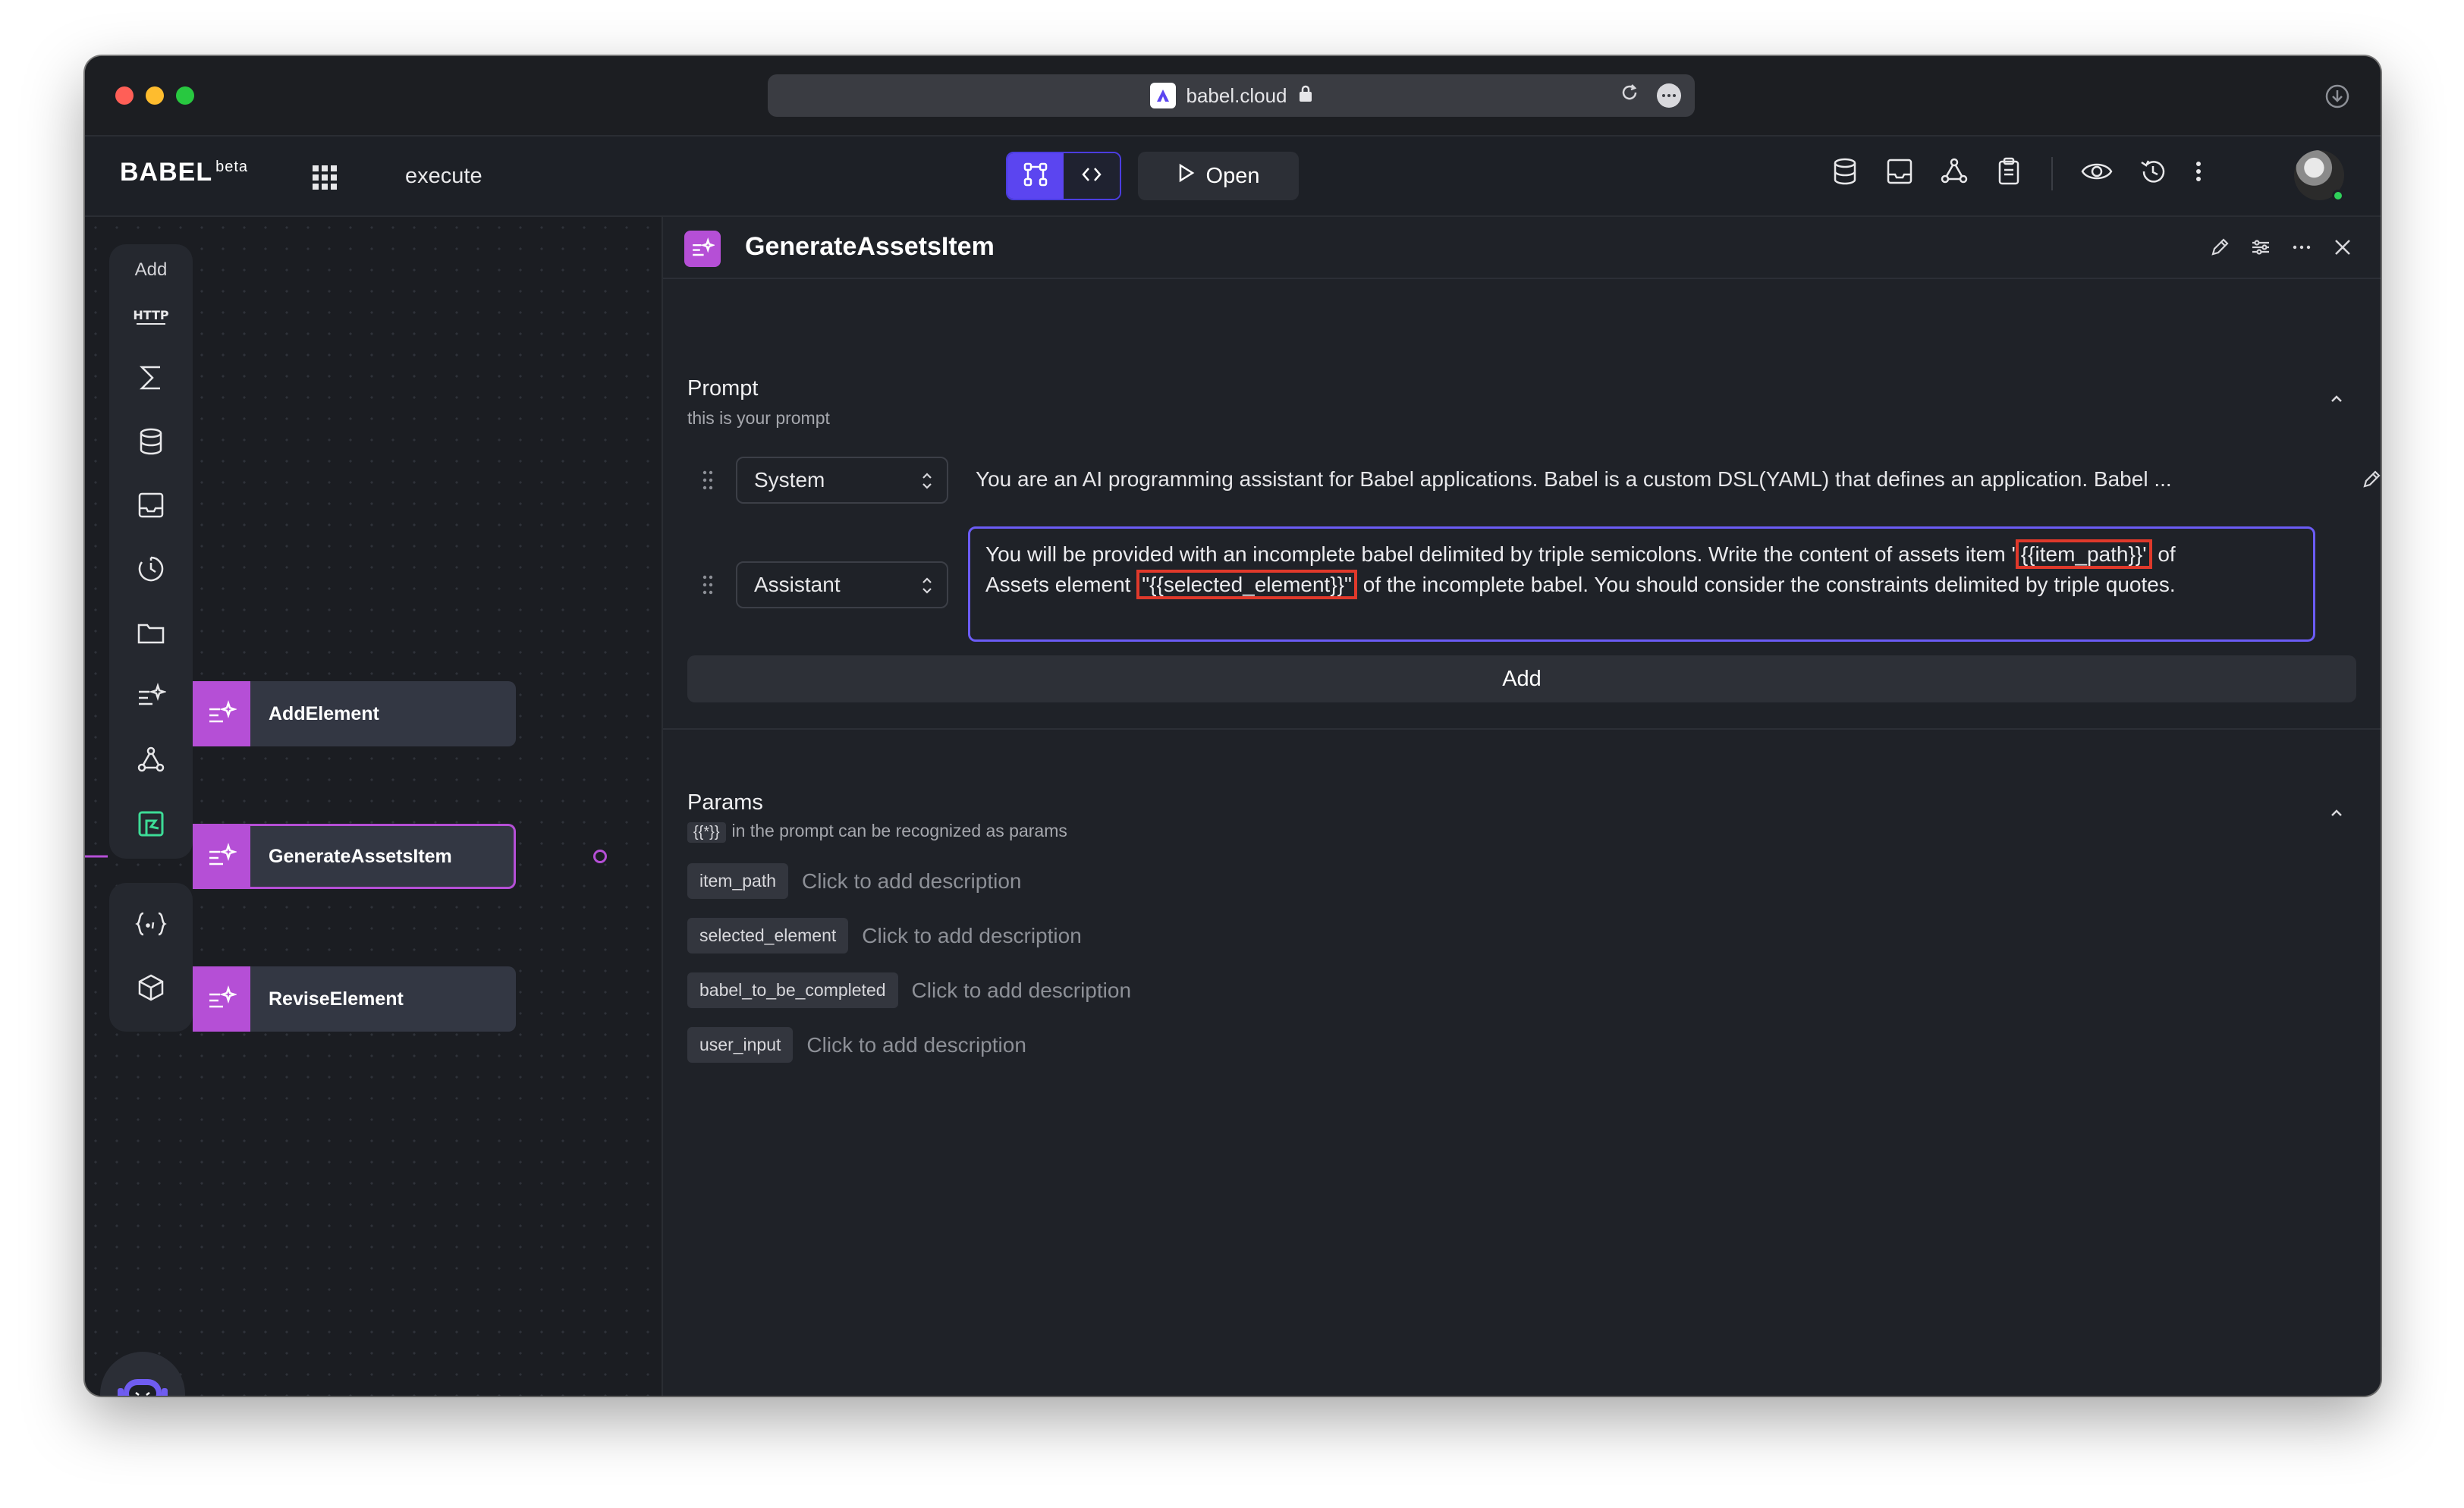 Image resolution: width=2464 pixels, height=1508 pixels. What do you see at coordinates (870, 246) in the screenshot?
I see `panel-title: GenerateAssetsItem` at bounding box center [870, 246].